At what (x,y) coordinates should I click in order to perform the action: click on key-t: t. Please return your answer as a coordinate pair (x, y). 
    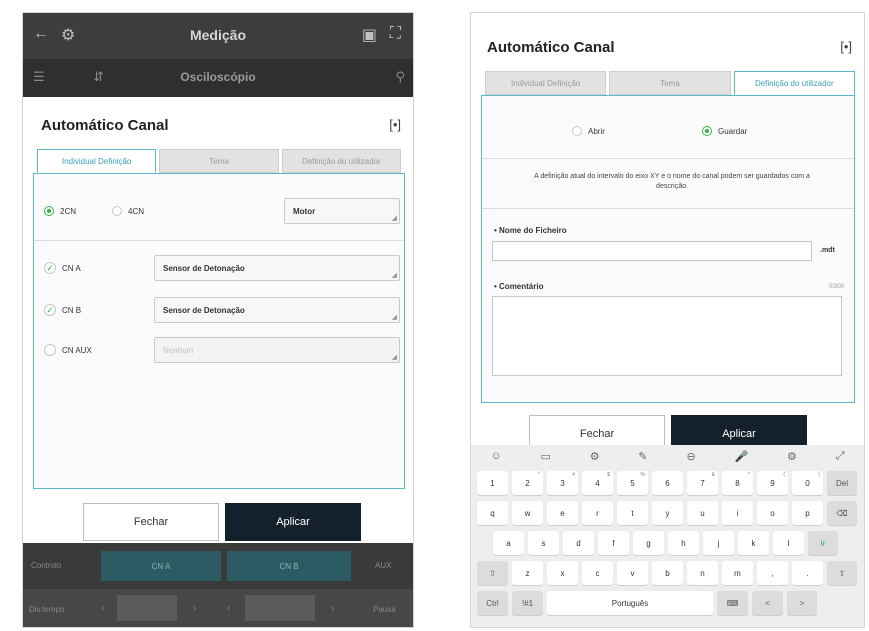
    Looking at the image, I should click on (632, 513).